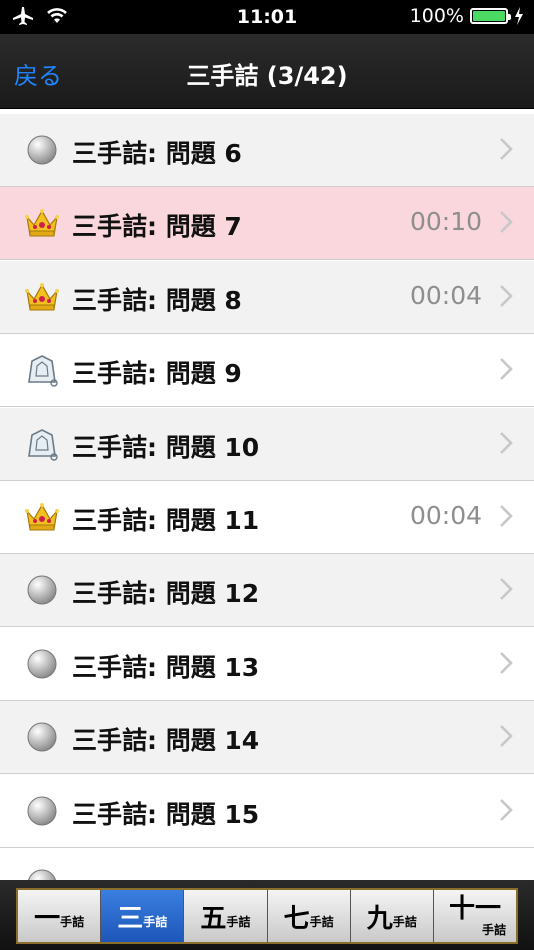  I want to click on status-bar: 11:01 100%, so click(267, 17).